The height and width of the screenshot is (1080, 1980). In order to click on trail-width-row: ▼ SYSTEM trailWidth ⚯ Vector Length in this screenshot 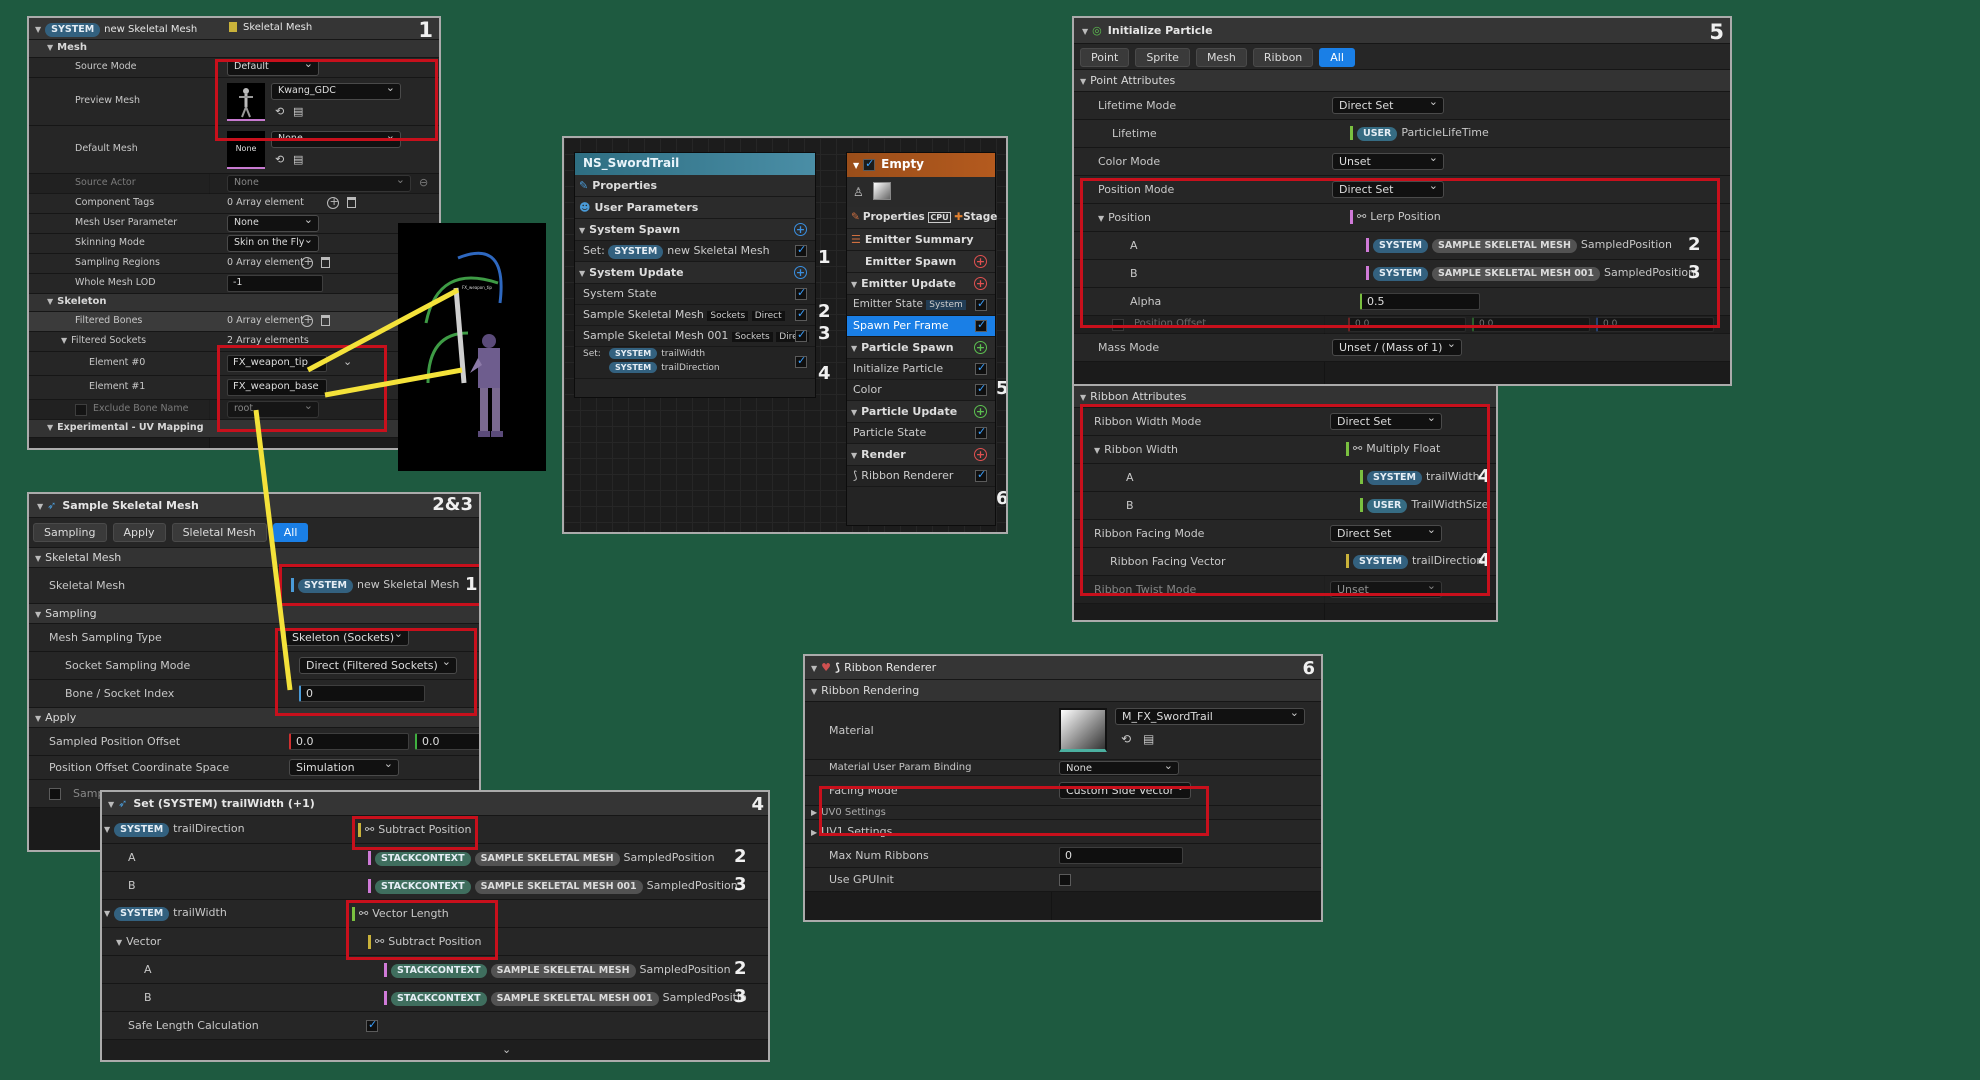, I will do `click(435, 914)`.